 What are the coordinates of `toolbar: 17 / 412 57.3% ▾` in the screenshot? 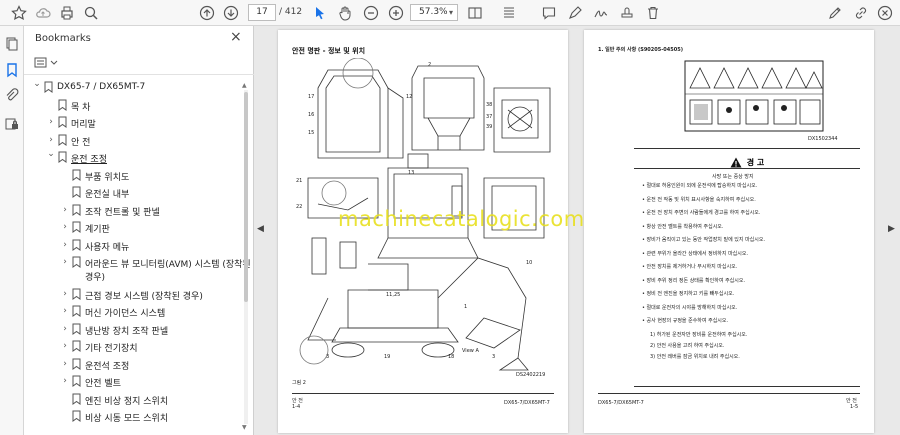 It's located at (450, 13).